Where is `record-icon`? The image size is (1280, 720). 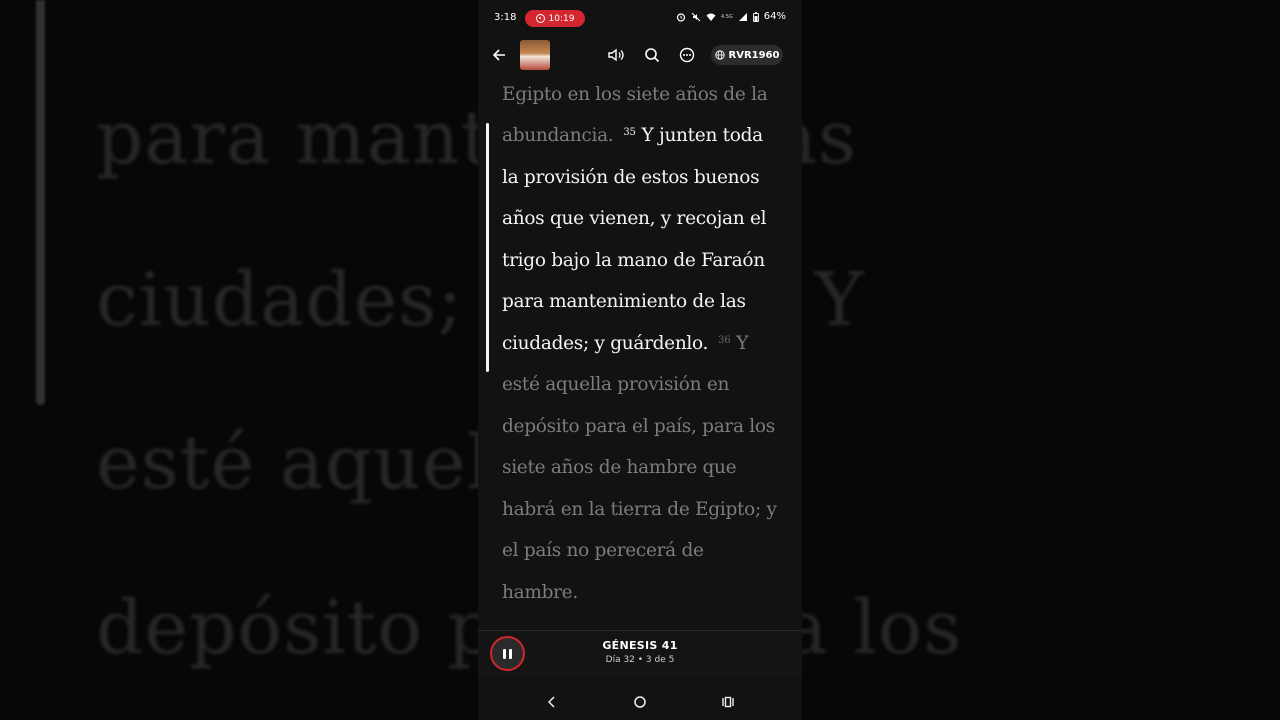 record-icon is located at coordinates (540, 18).